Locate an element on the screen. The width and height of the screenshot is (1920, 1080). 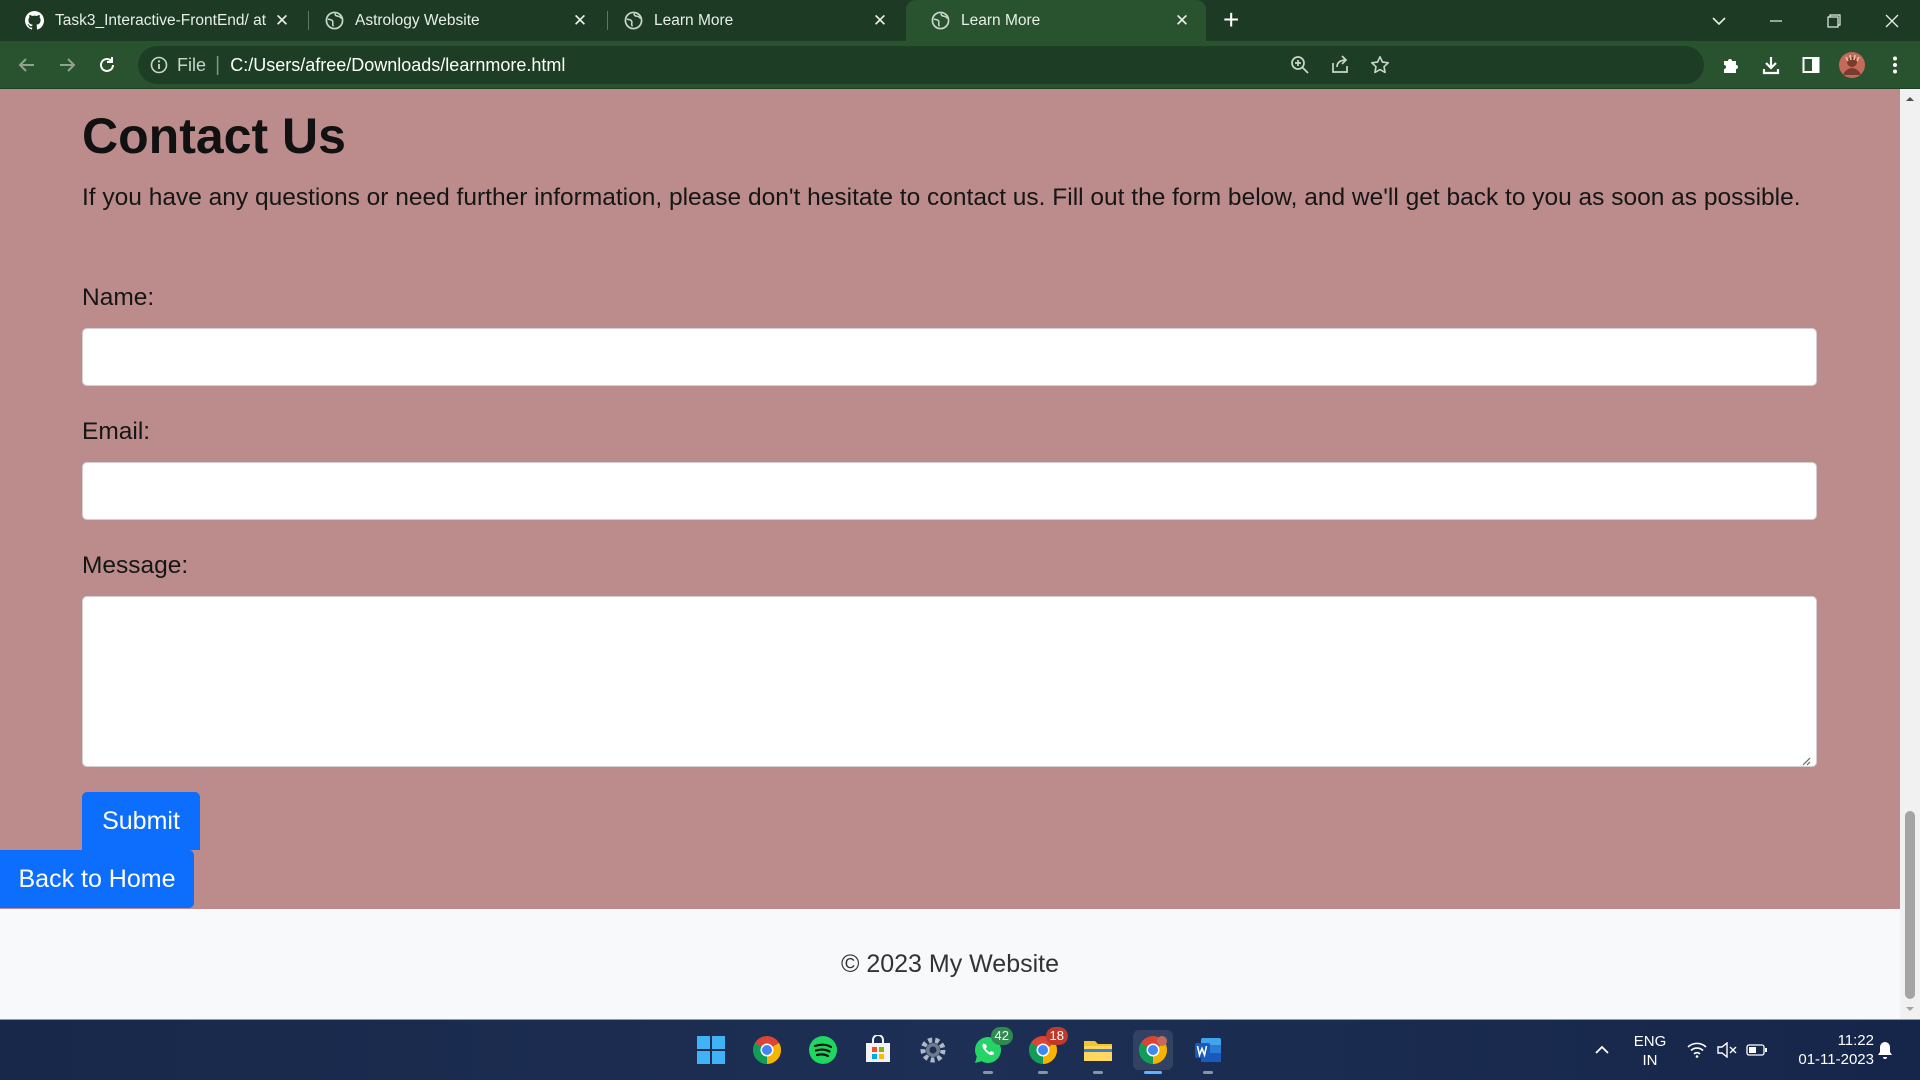
new-tab-button: + is located at coordinates (1231, 20).